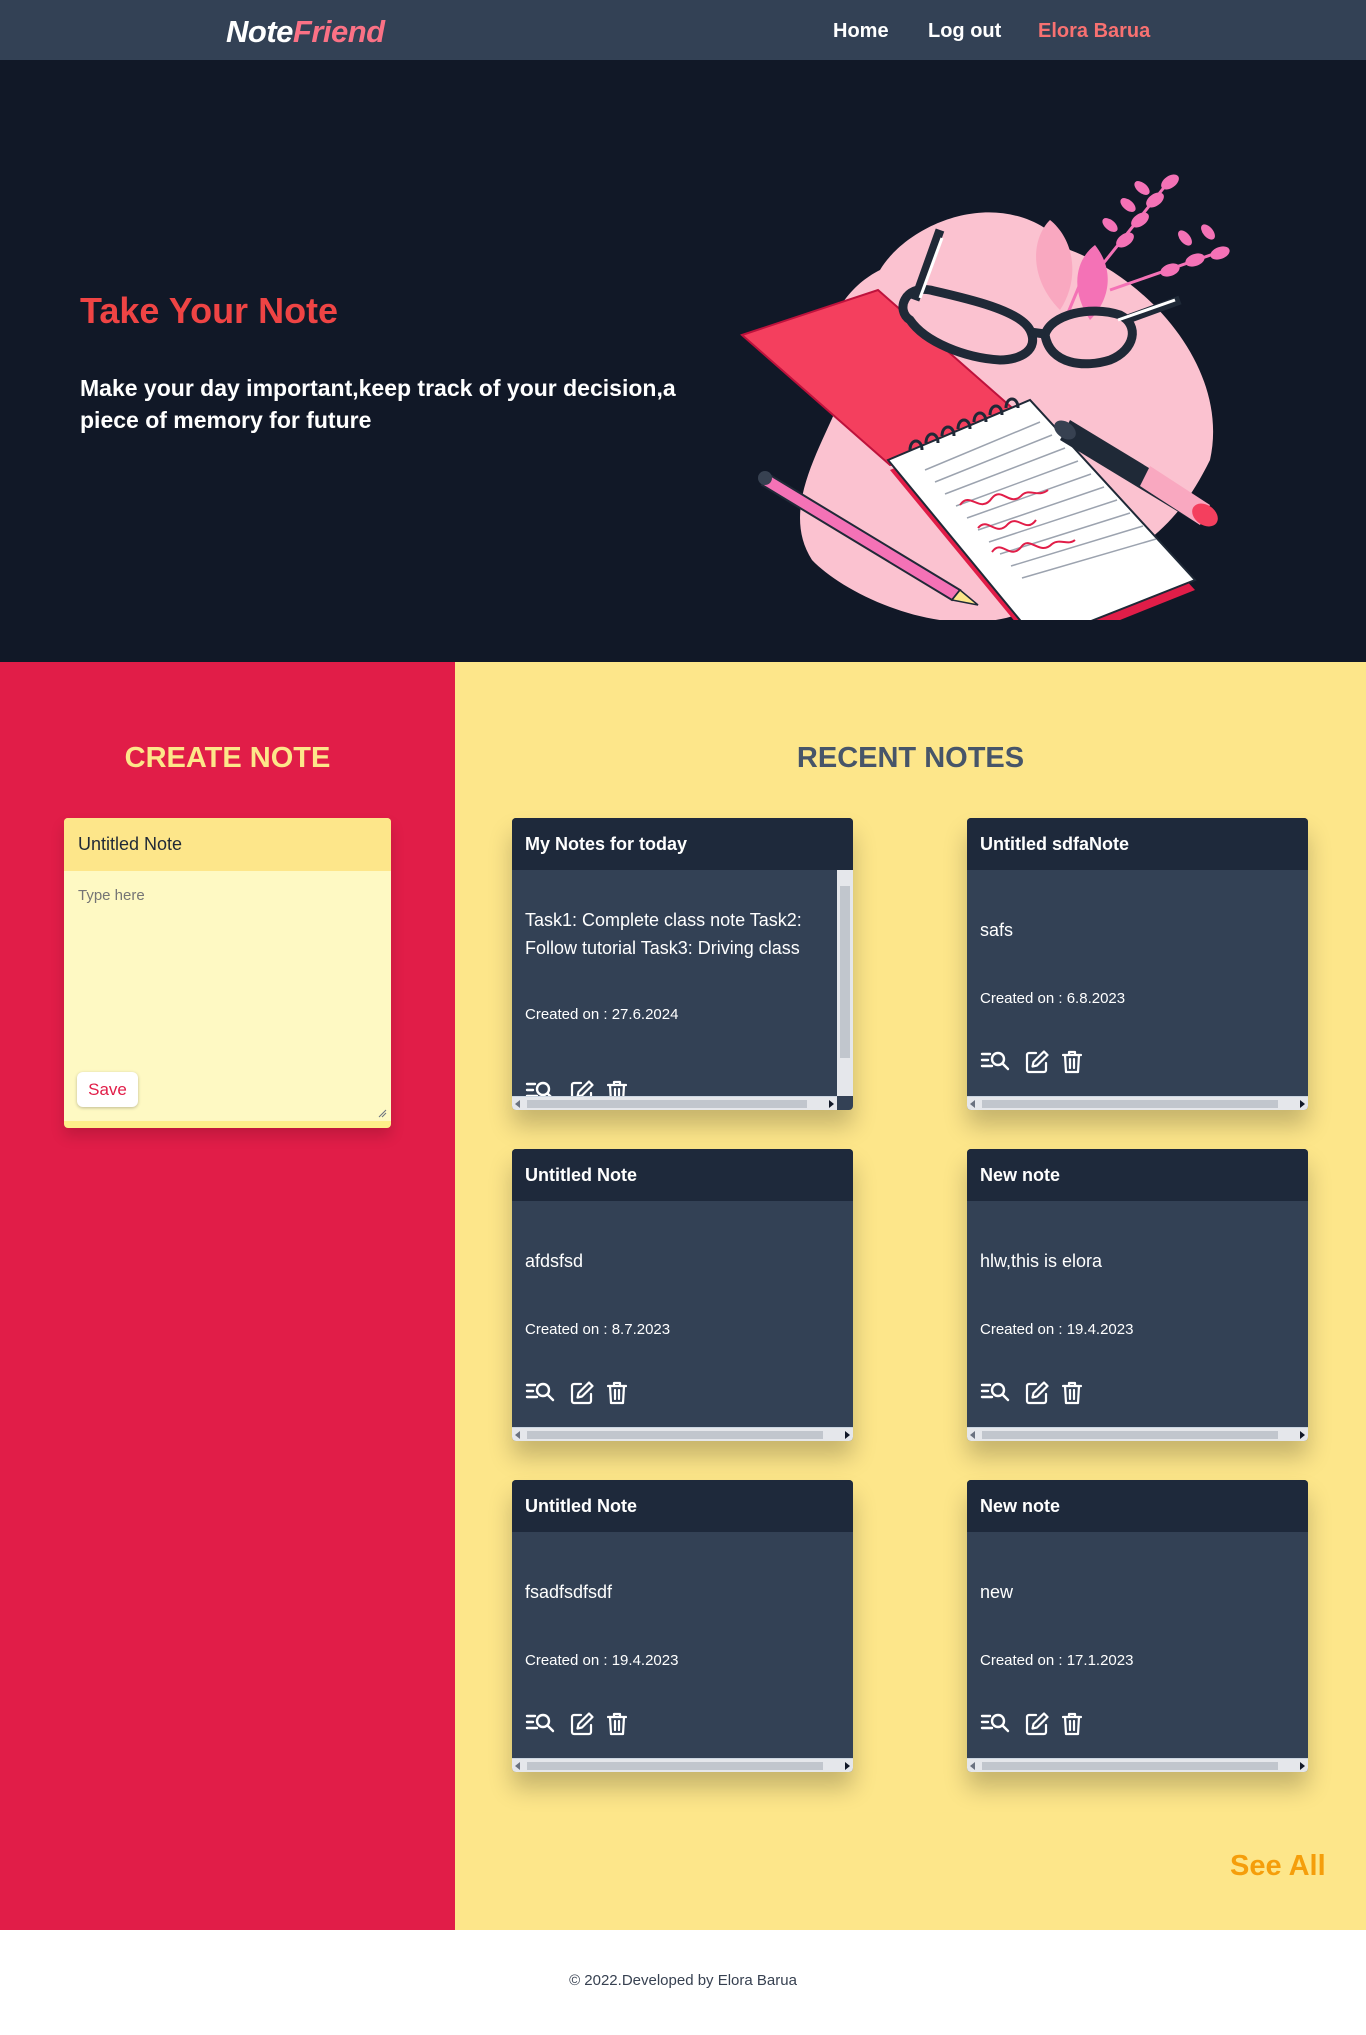 The height and width of the screenshot is (2035, 1366). What do you see at coordinates (682, 844) in the screenshot?
I see `note-card-title: My Notes for today` at bounding box center [682, 844].